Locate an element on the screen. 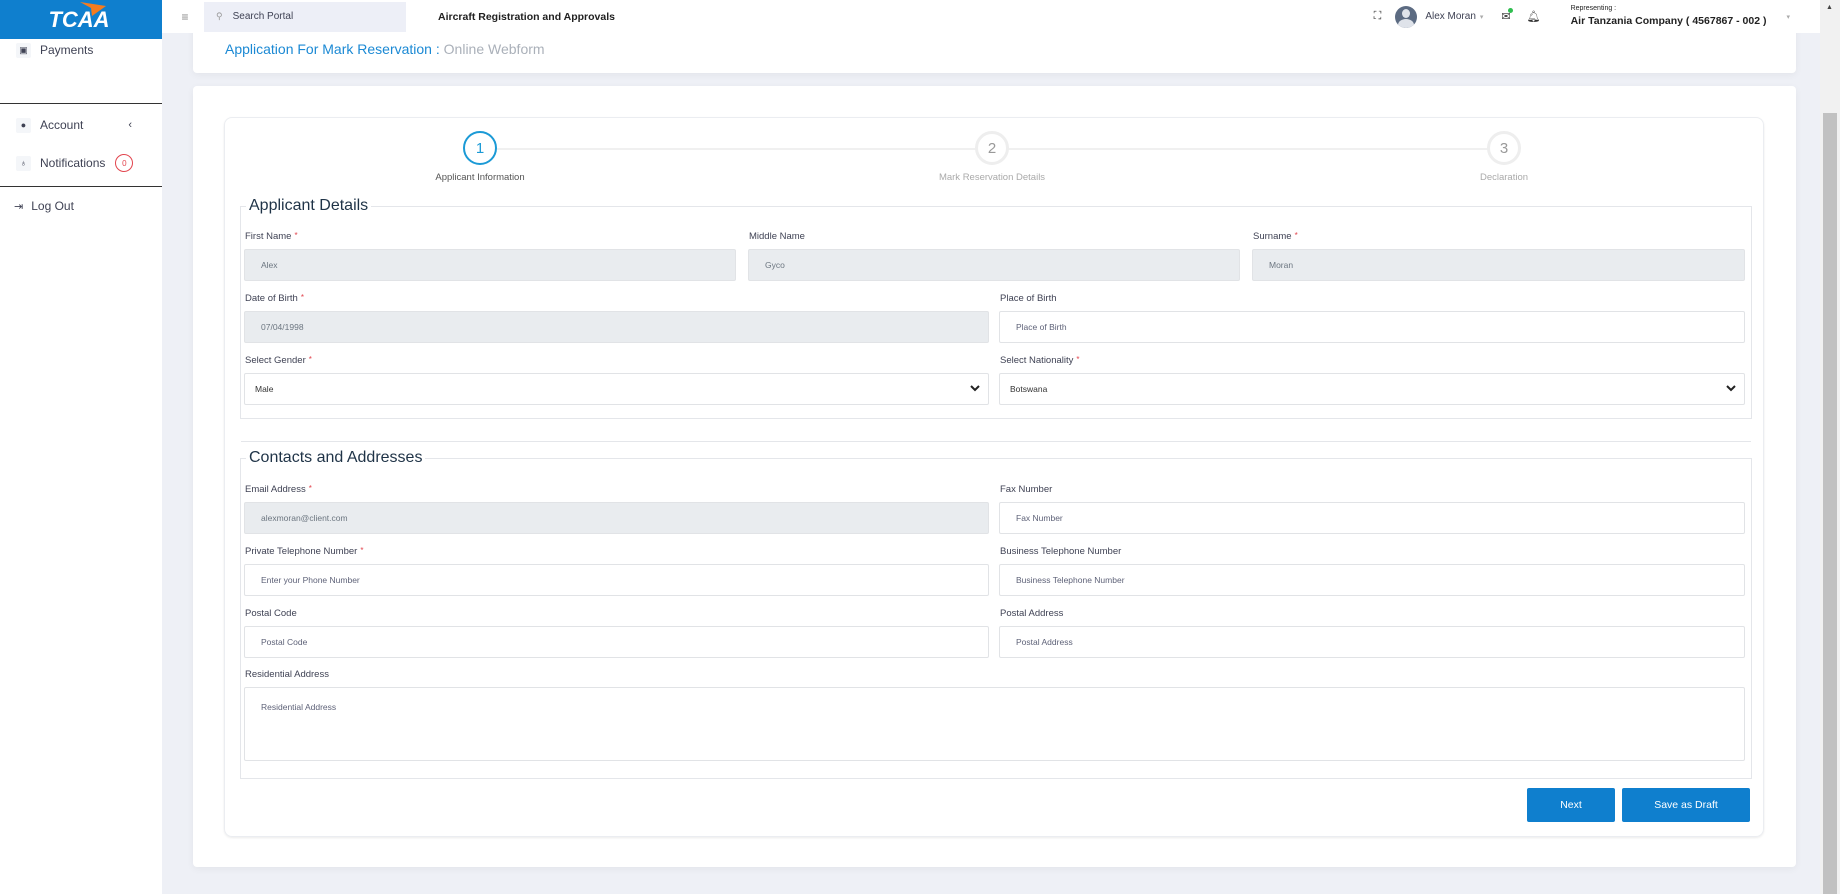 Image resolution: width=1840 pixels, height=894 pixels. avatar is located at coordinates (1406, 16).